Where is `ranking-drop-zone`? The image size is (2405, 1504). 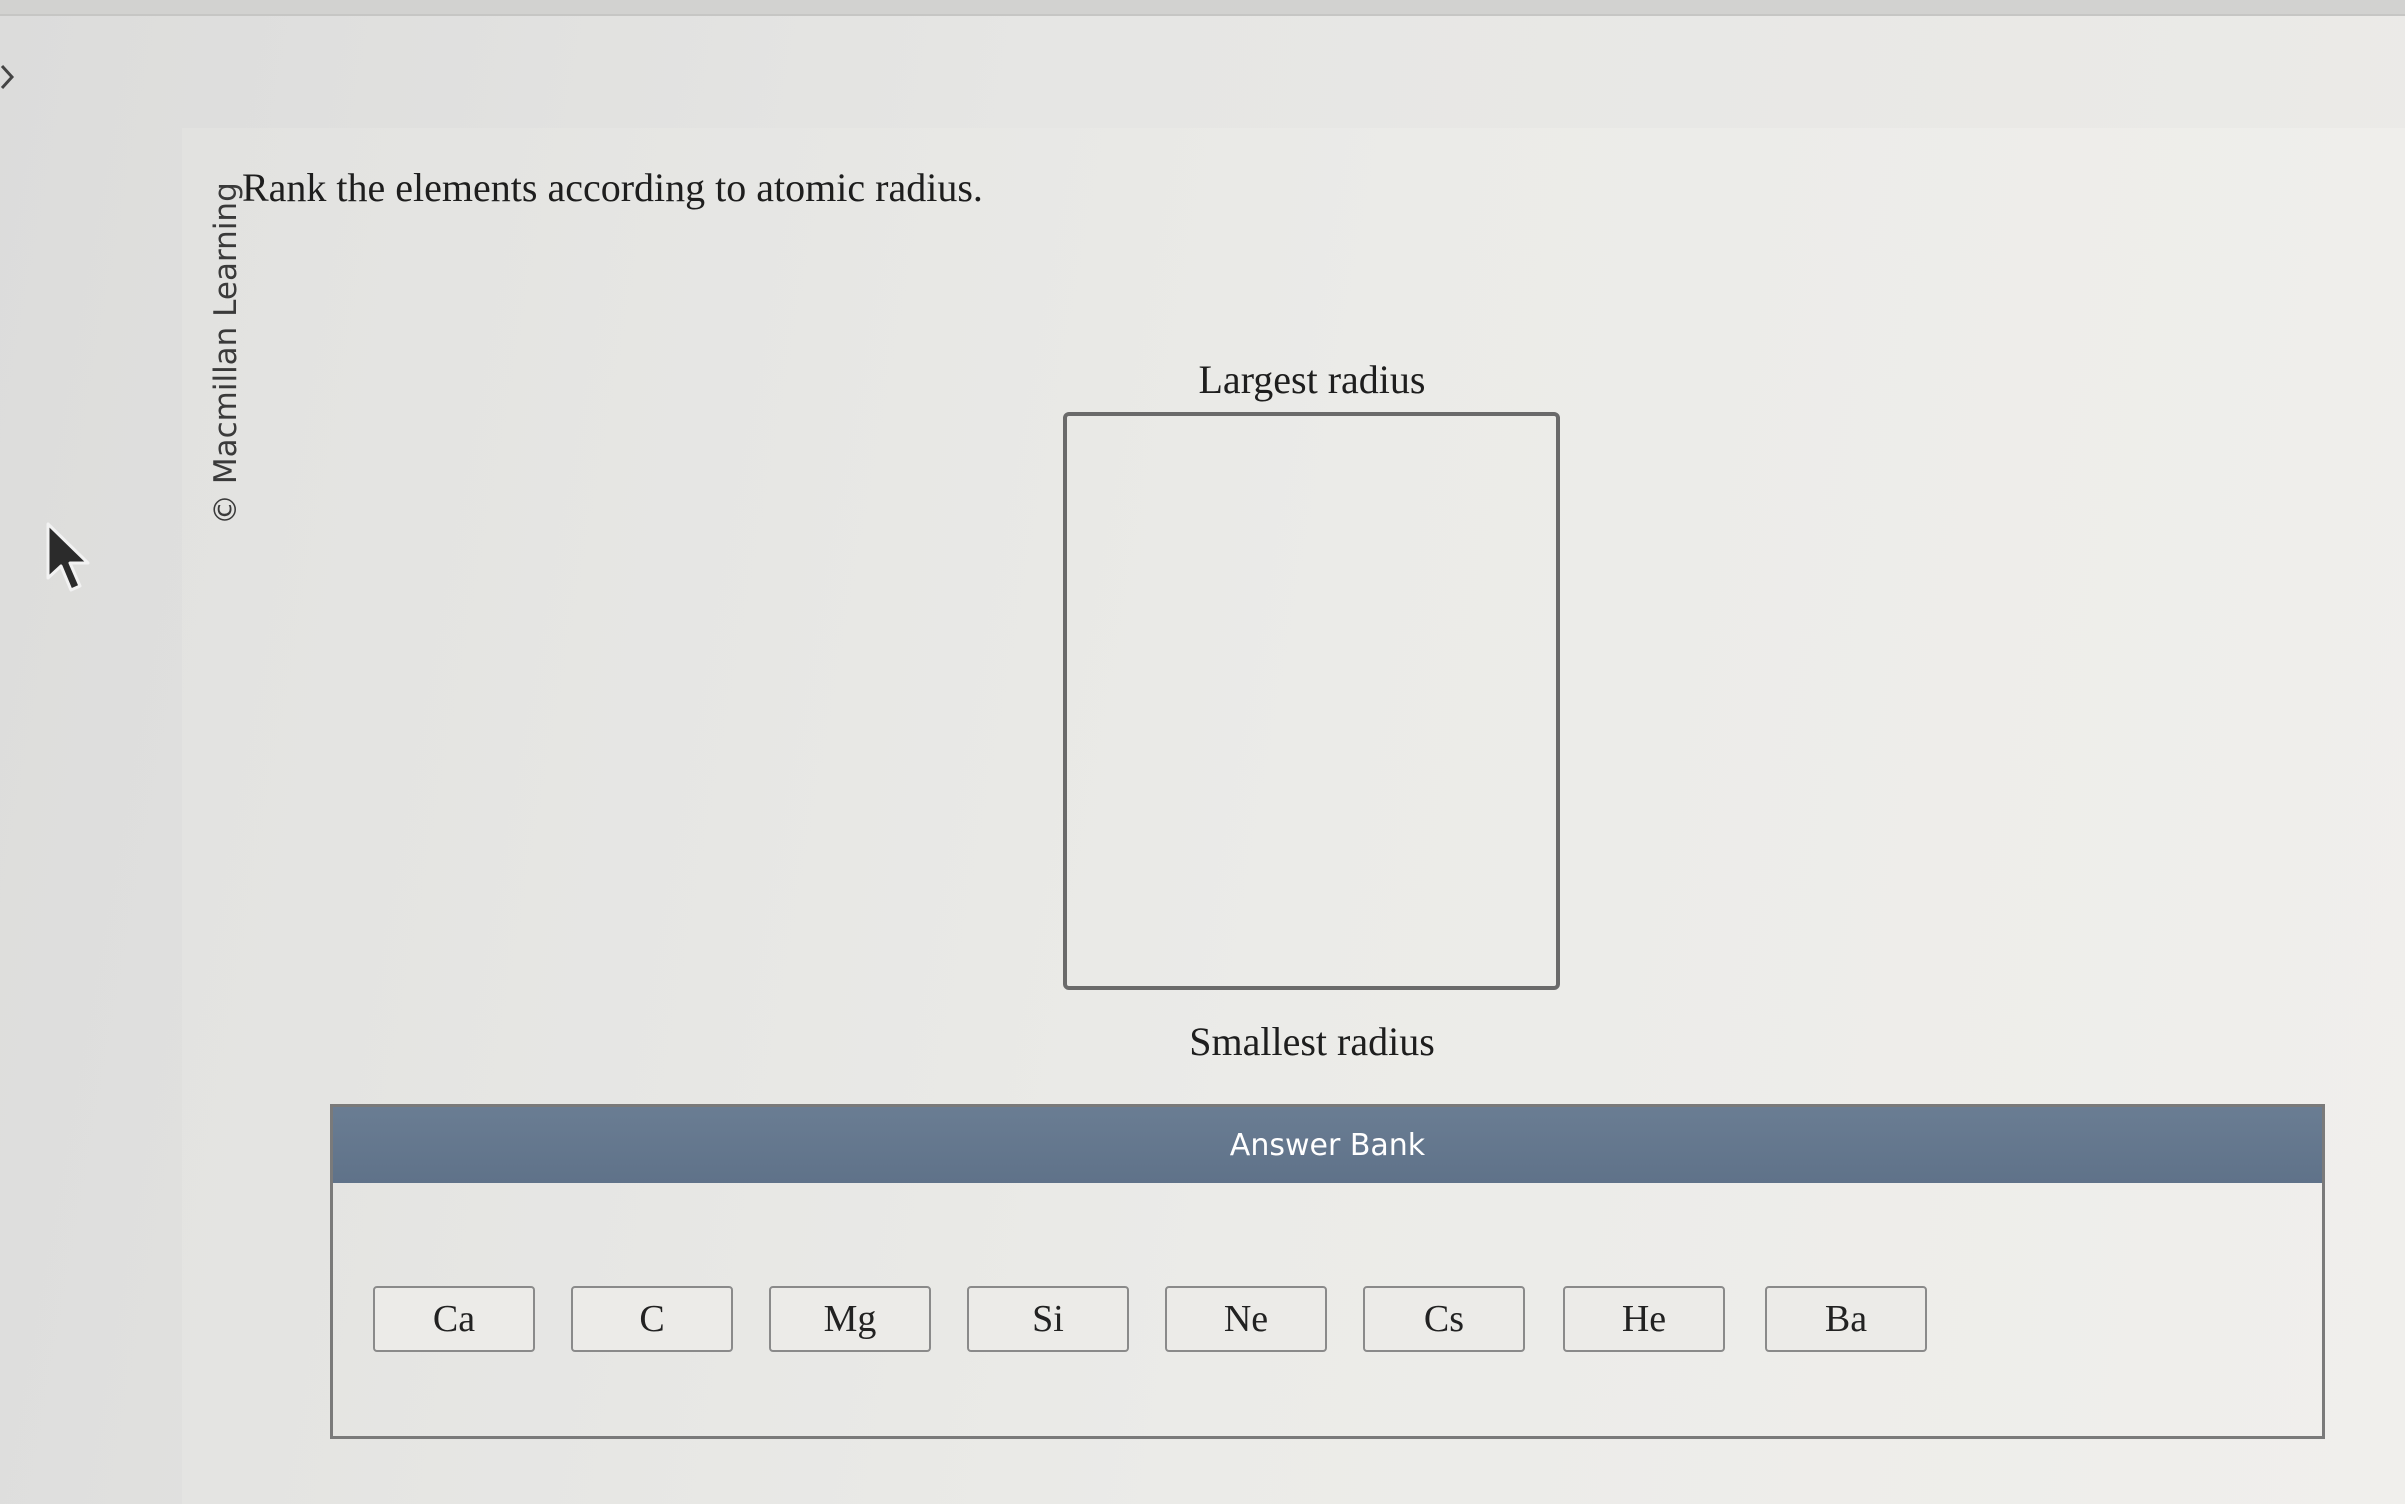
ranking-drop-zone is located at coordinates (1311, 701).